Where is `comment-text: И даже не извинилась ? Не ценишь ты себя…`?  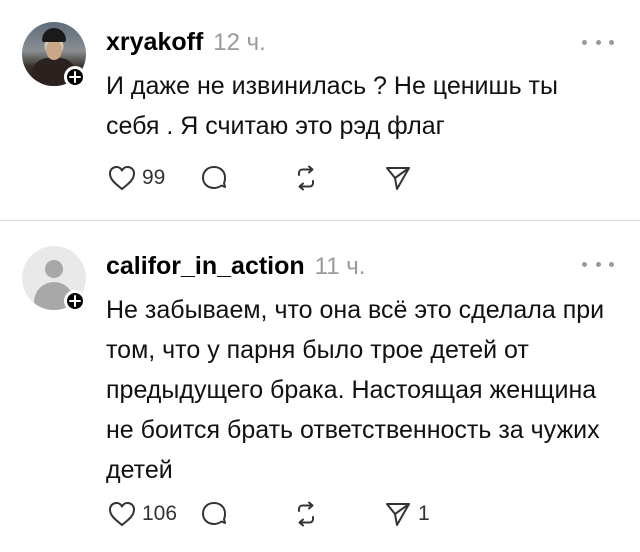 comment-text: И даже не извинилась ? Не ценишь ты себя… is located at coordinates (332, 106).